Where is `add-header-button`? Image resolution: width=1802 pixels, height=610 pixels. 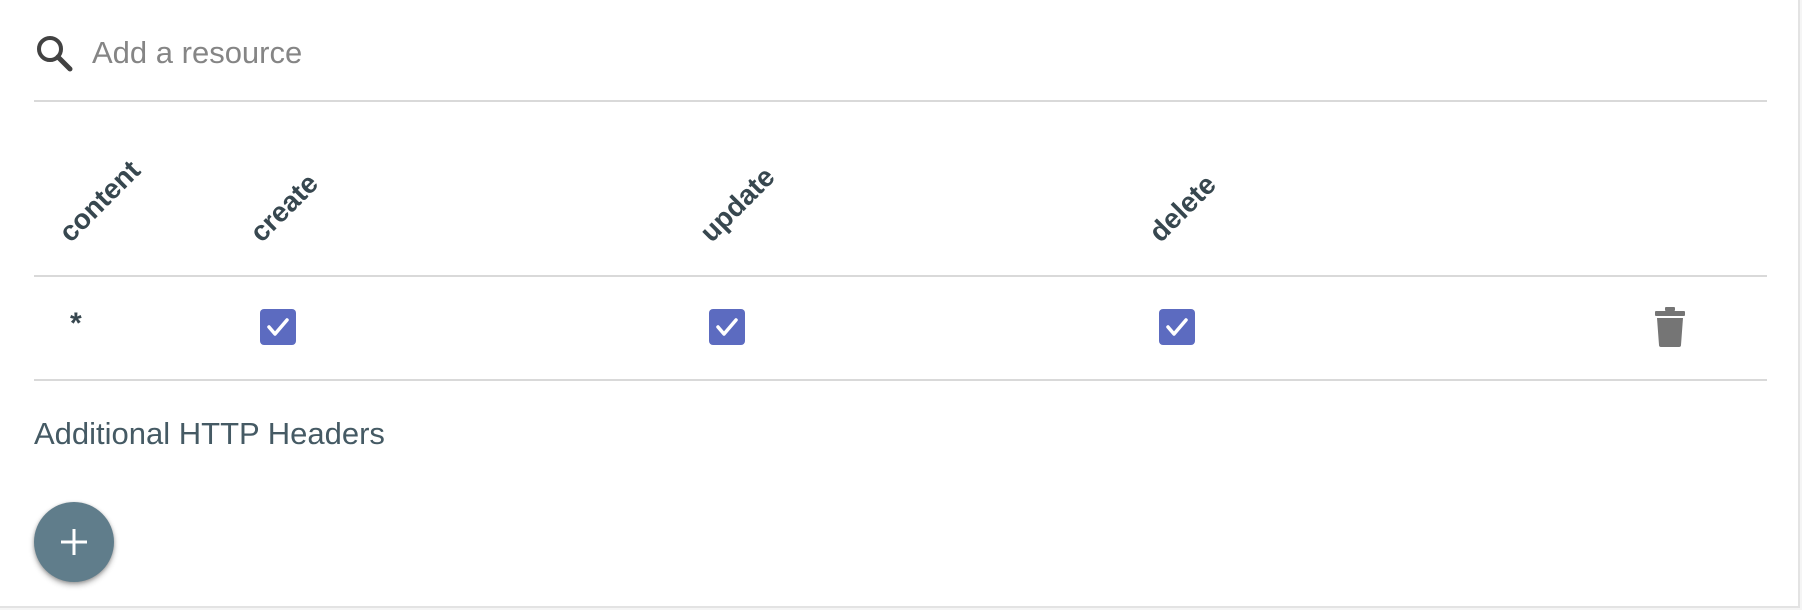
add-header-button is located at coordinates (74, 542).